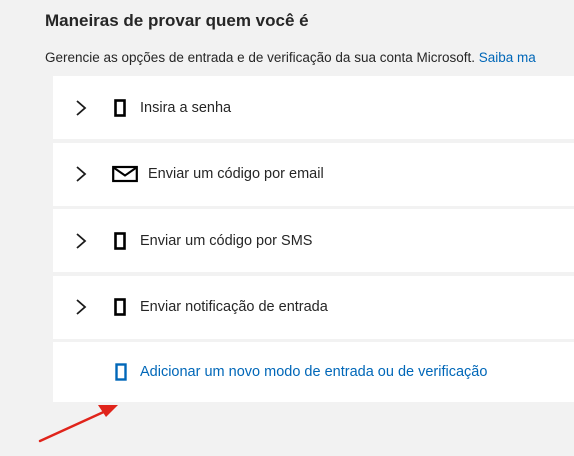  I want to click on mail-icon, so click(125, 174).